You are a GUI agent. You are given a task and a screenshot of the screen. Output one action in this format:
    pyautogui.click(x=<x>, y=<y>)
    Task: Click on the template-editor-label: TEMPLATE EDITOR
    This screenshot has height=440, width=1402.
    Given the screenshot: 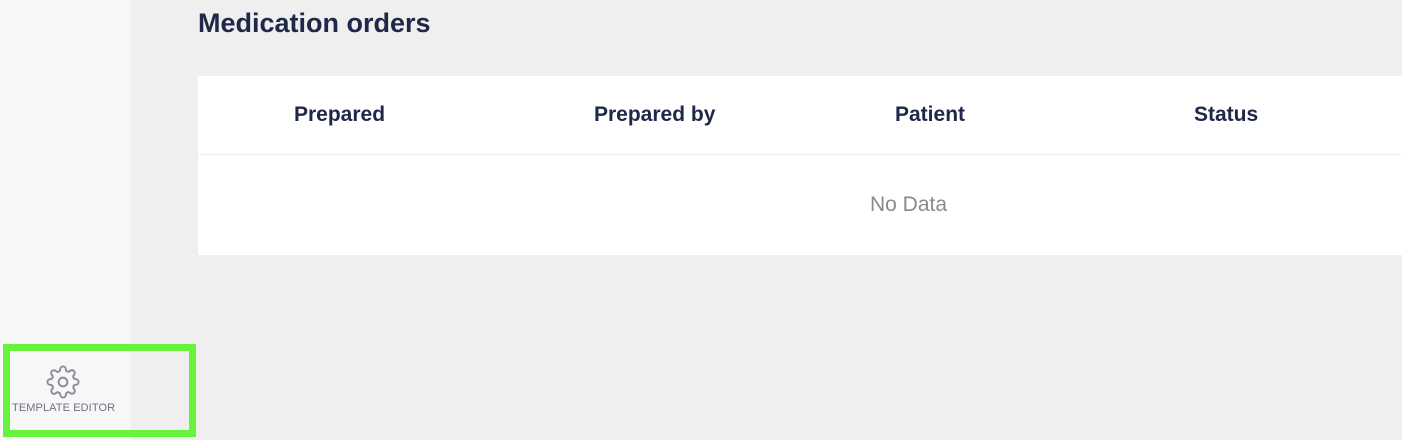 What is the action you would take?
    pyautogui.click(x=64, y=408)
    